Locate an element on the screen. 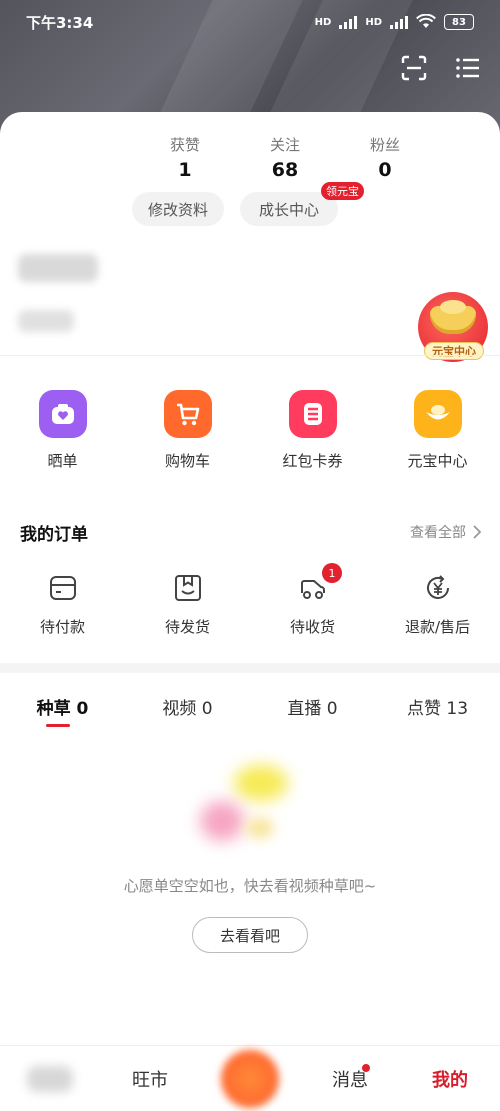  shopping-cart-icon is located at coordinates (187, 414).